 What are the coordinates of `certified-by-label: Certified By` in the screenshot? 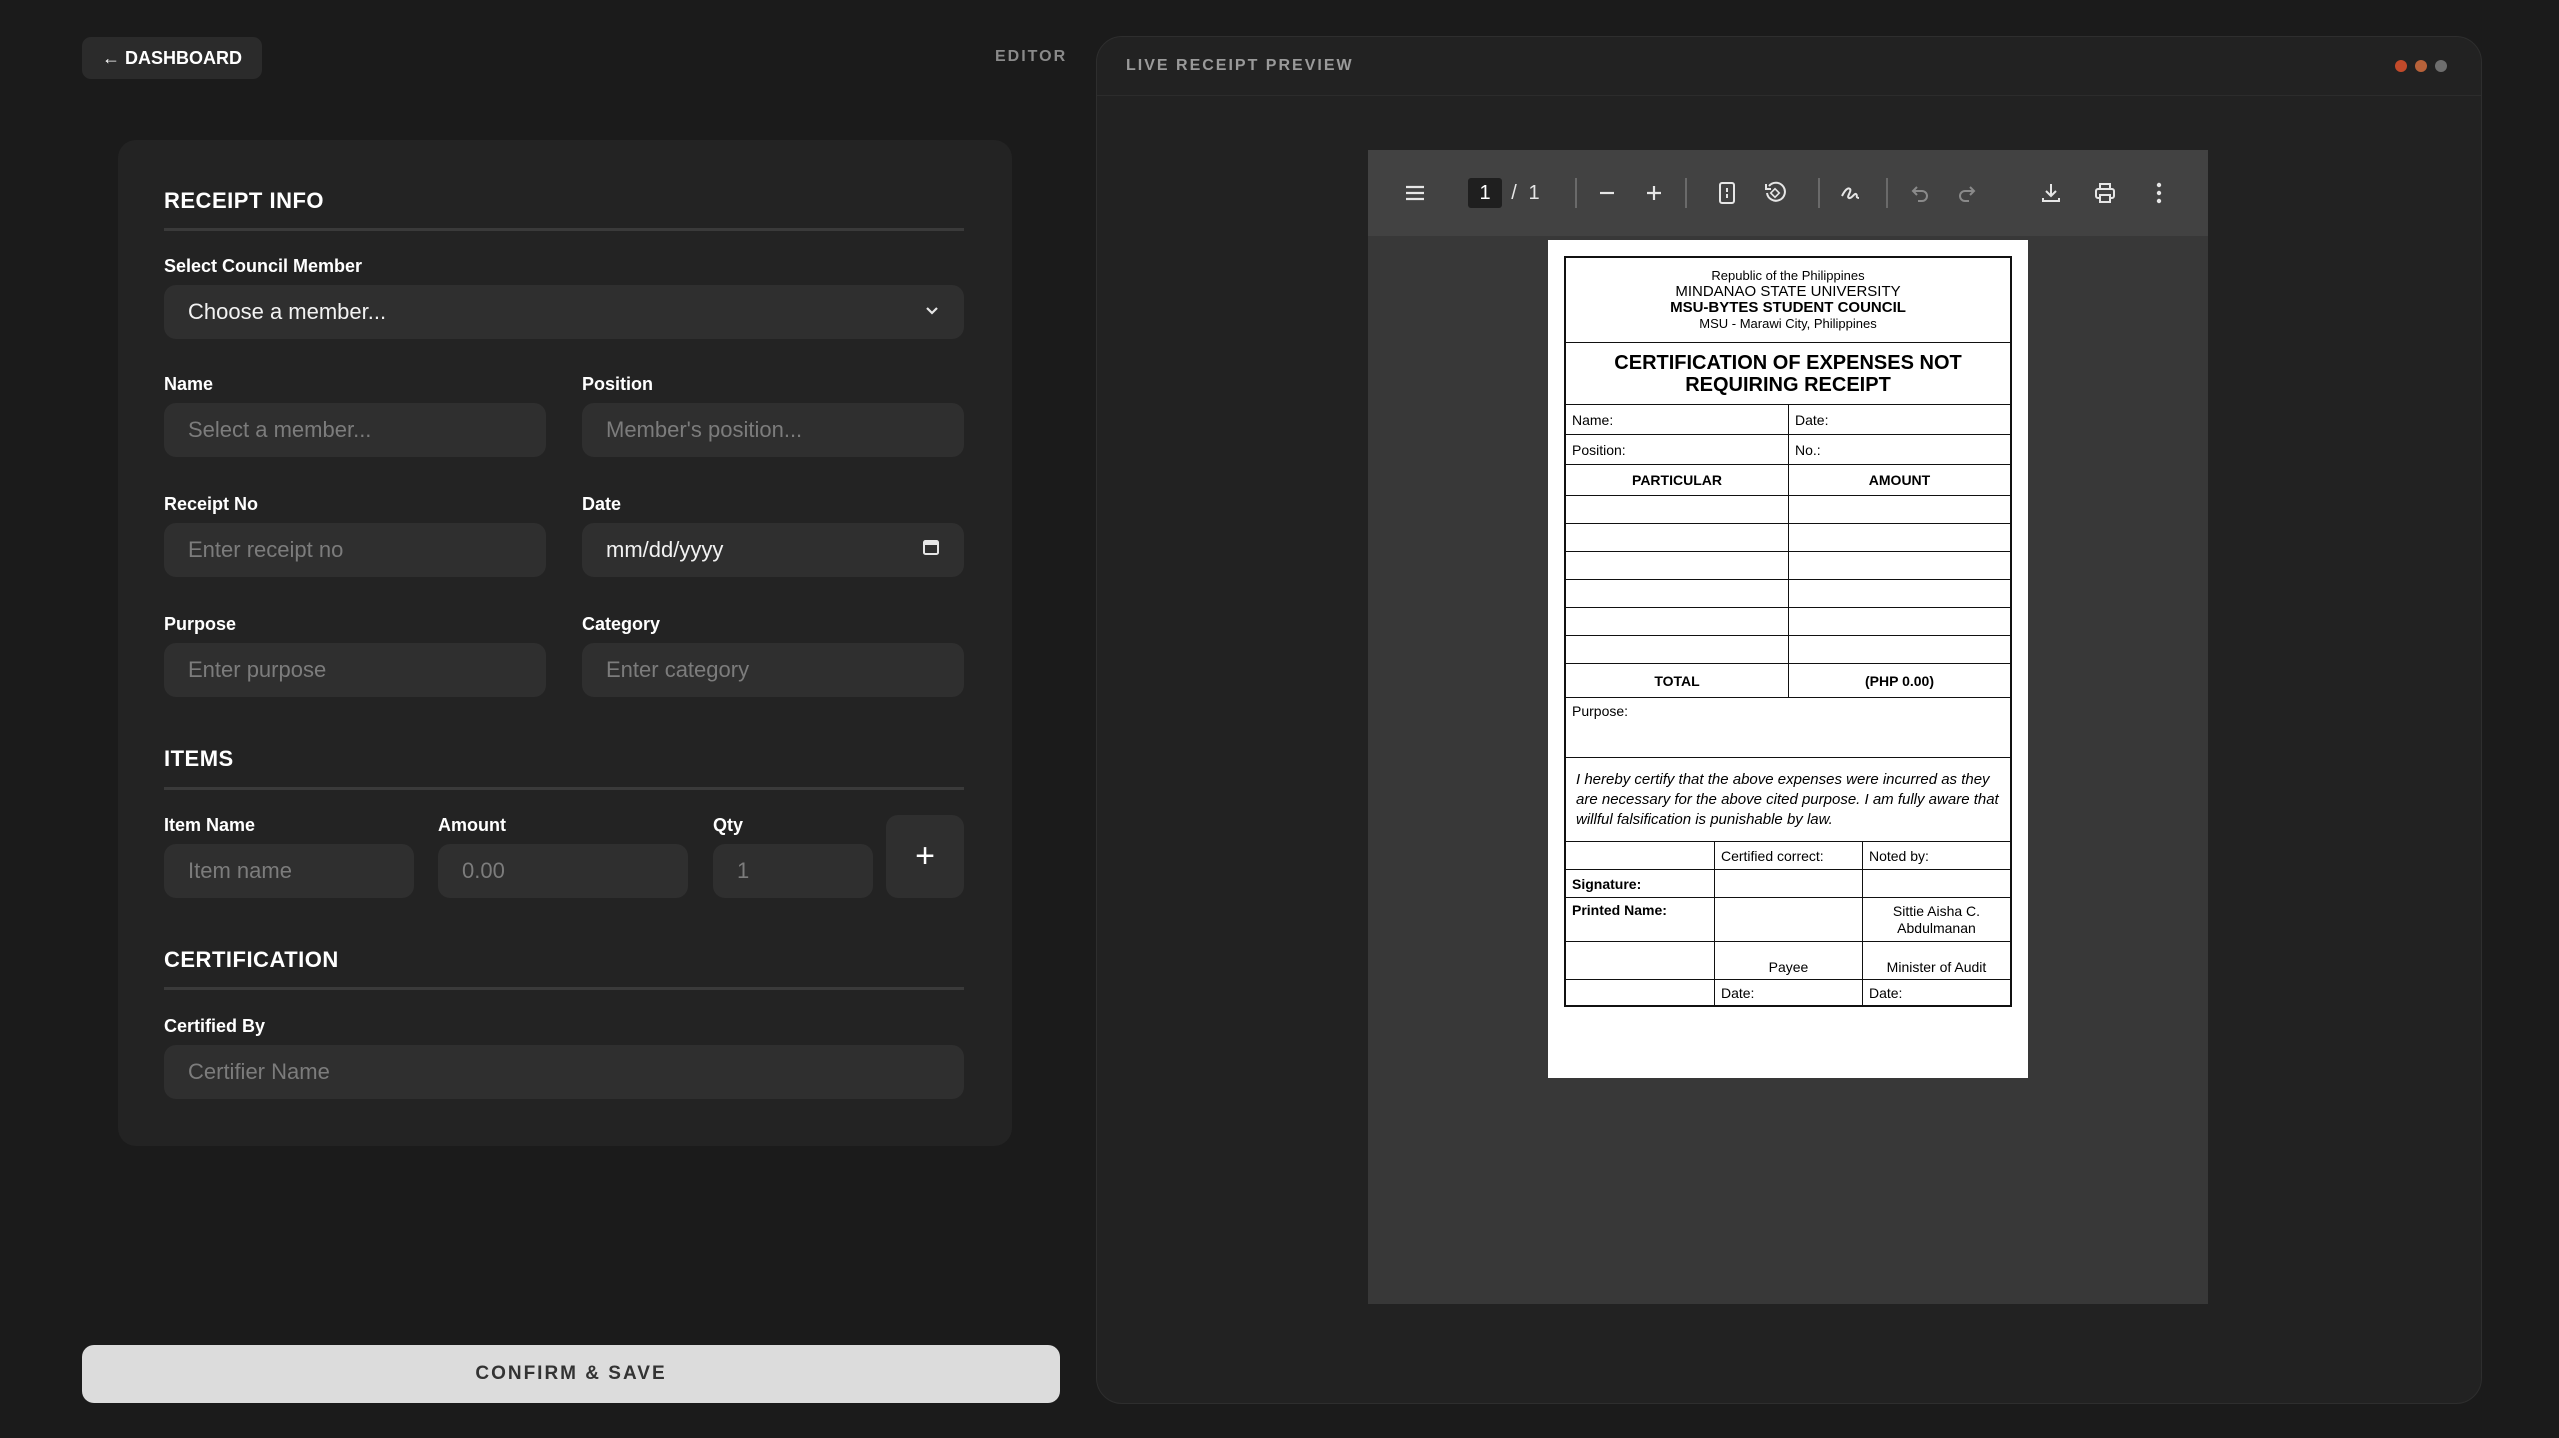 It's located at (215, 1026).